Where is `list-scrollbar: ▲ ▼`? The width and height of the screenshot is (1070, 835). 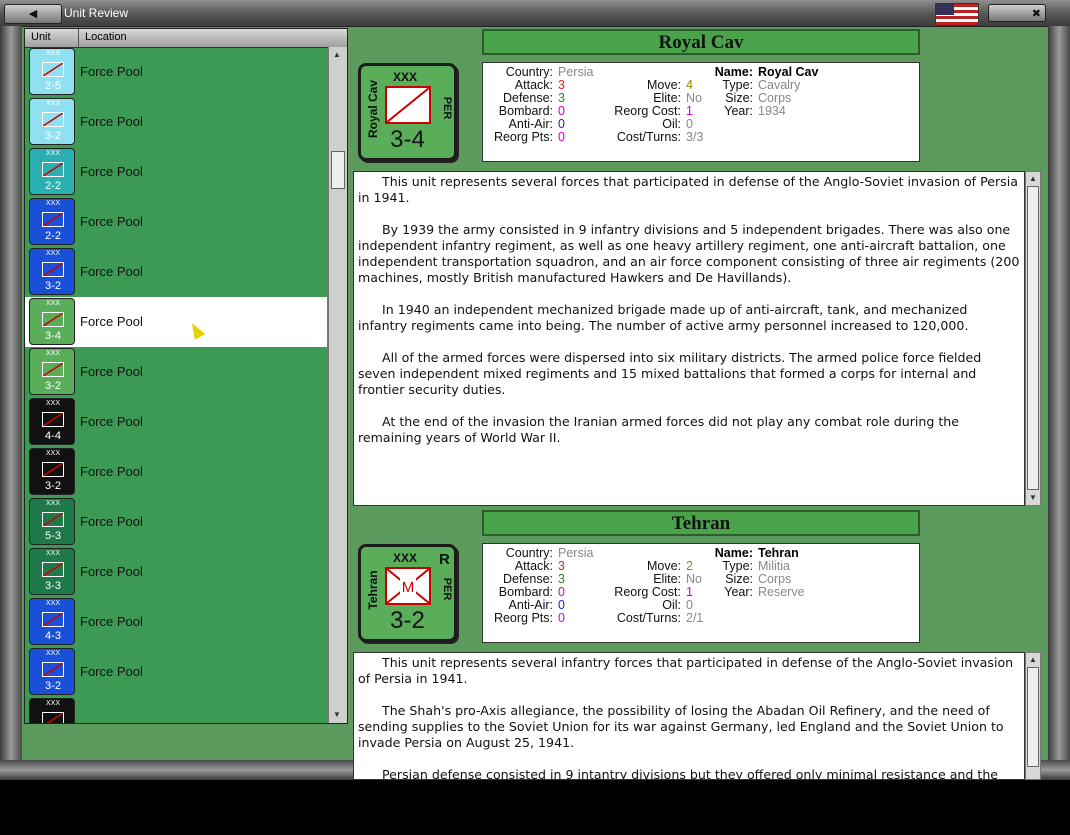
list-scrollbar: ▲ ▼ is located at coordinates (337, 385).